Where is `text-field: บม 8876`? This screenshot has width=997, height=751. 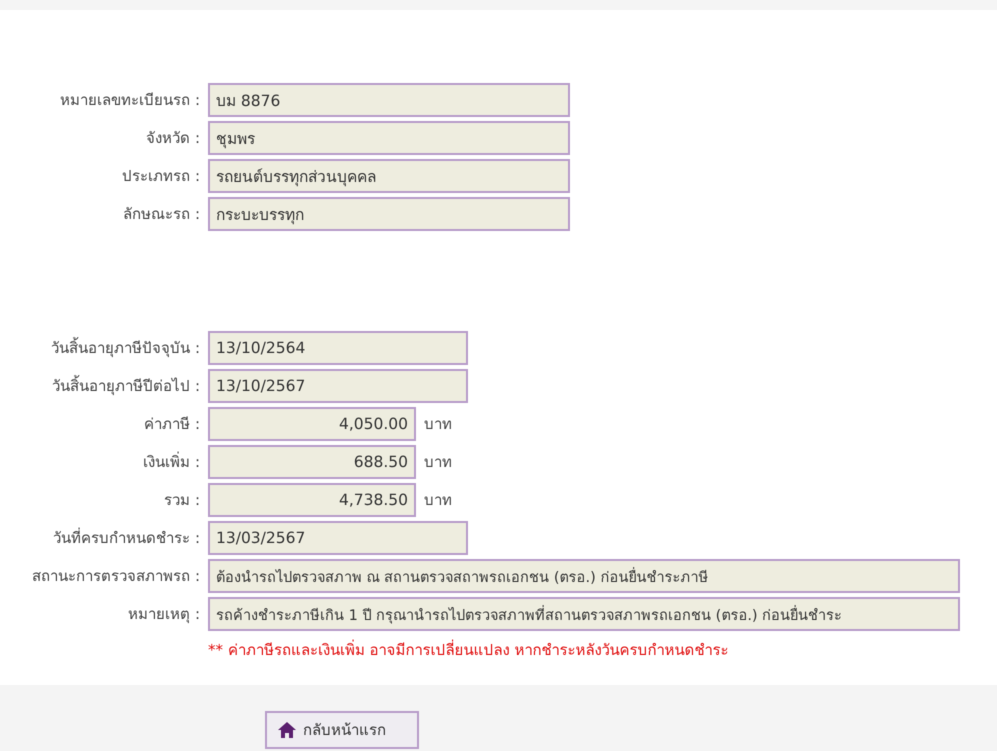 text-field: บม 8876 is located at coordinates (389, 100).